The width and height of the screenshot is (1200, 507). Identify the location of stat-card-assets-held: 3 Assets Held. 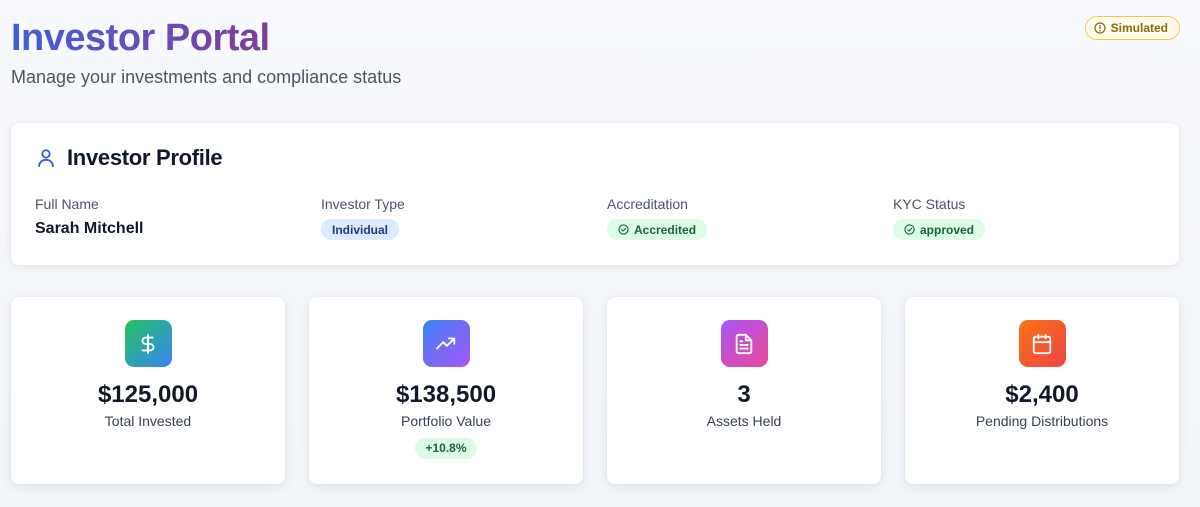
(744, 390).